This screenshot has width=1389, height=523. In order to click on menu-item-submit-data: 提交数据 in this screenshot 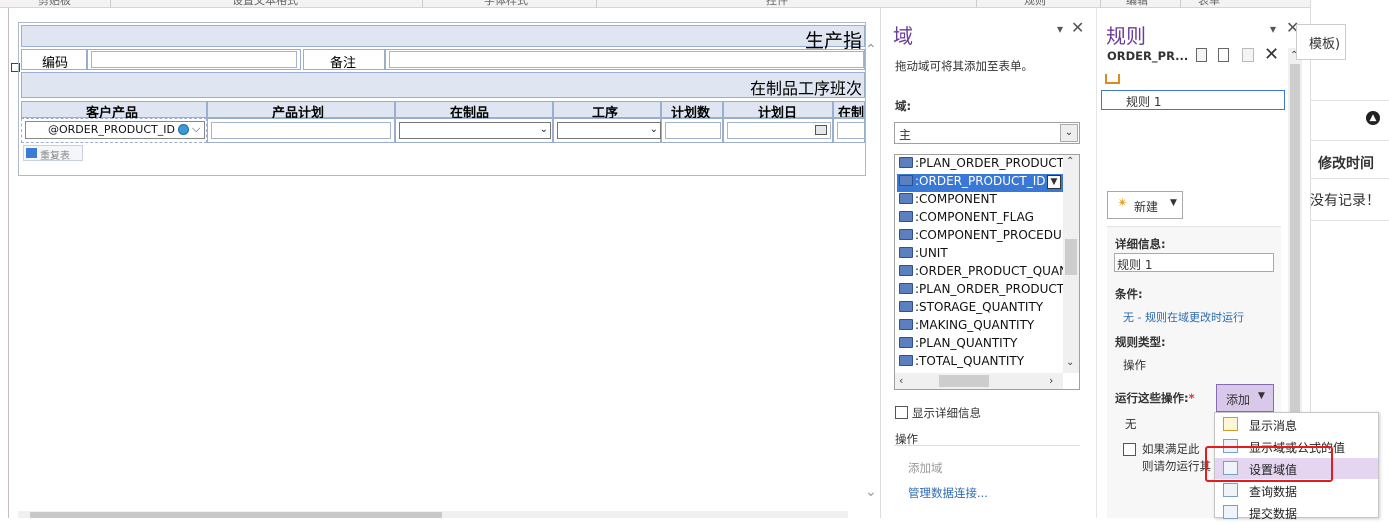, I will do `click(1296, 512)`.